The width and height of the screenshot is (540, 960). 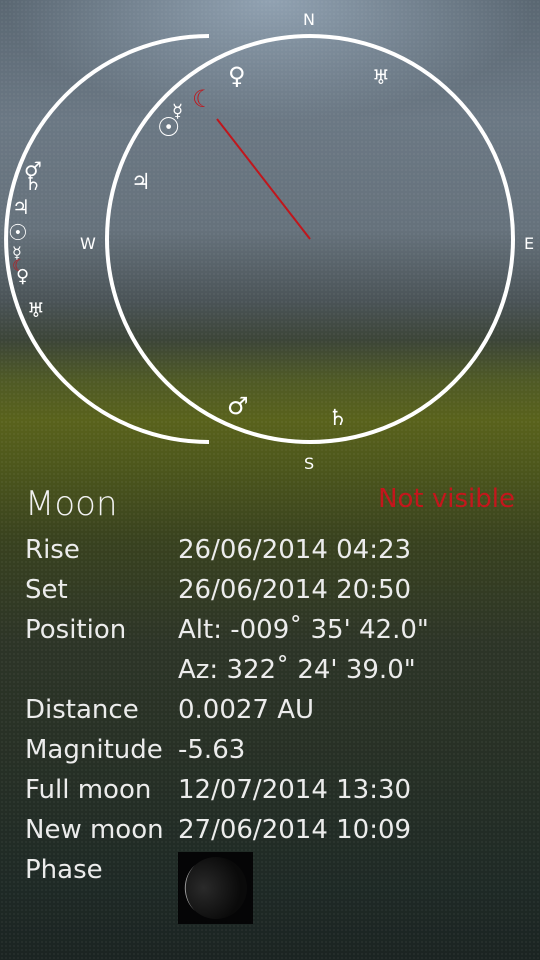 I want to click on phase-label: Phase, so click(x=64, y=870).